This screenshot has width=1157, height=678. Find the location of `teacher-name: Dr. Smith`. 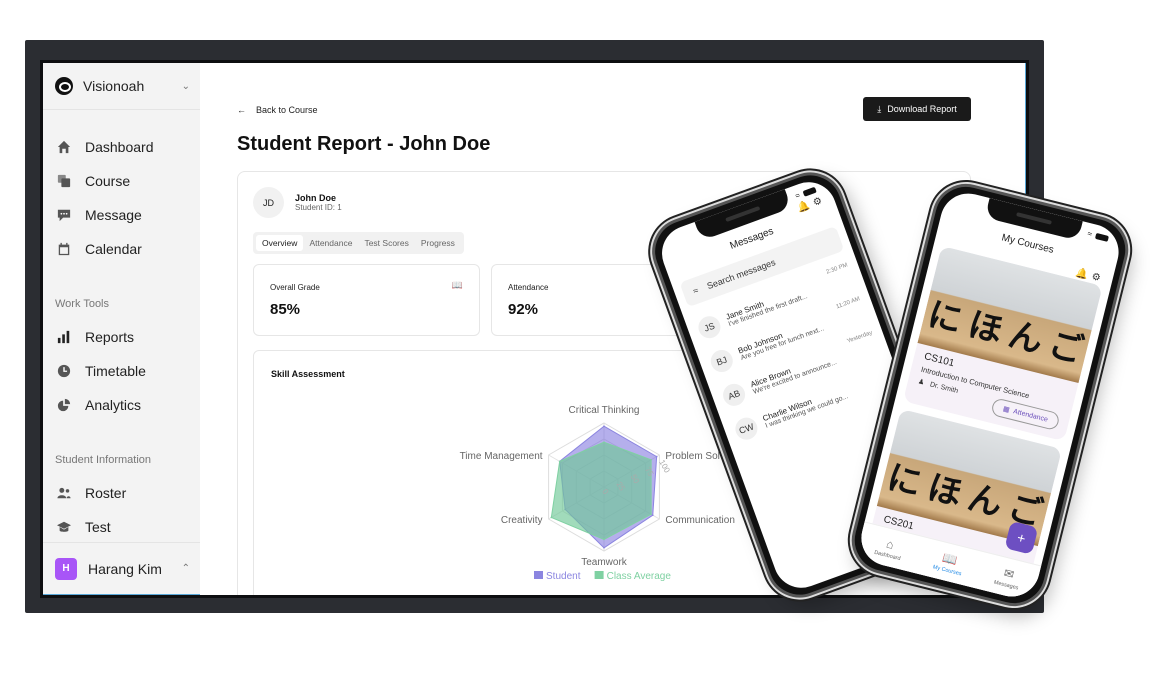

teacher-name: Dr. Smith is located at coordinates (944, 387).